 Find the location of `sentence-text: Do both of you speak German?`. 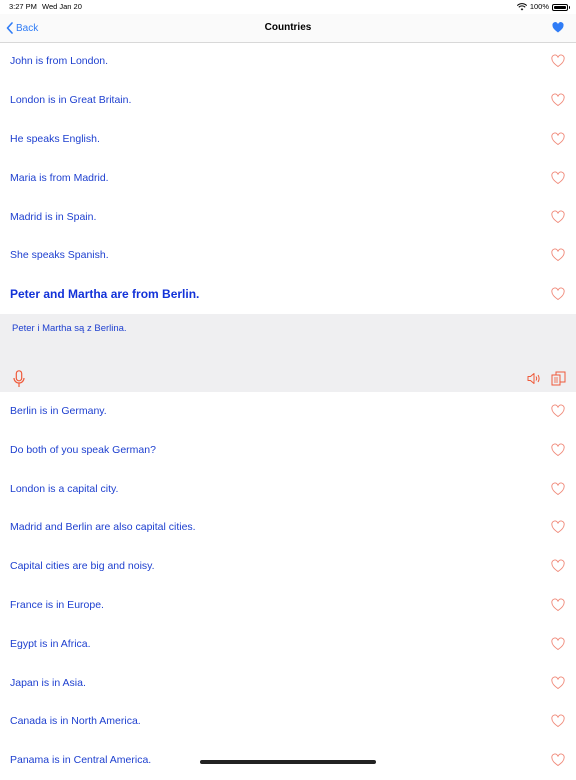

sentence-text: Do both of you speak German? is located at coordinates (83, 449).